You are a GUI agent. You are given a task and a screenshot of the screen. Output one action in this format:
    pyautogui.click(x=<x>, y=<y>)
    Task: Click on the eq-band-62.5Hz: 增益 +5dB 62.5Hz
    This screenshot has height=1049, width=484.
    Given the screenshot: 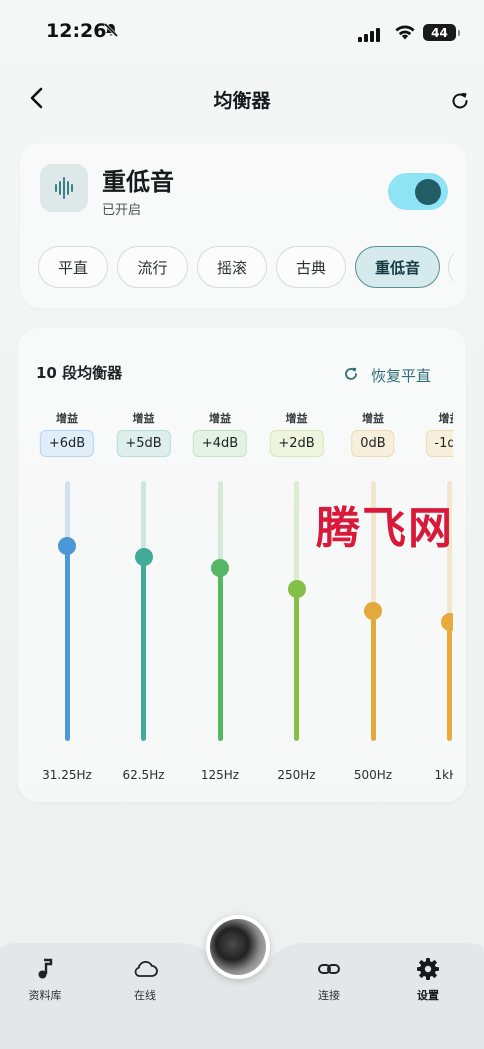 What is the action you would take?
    pyautogui.click(x=144, y=595)
    